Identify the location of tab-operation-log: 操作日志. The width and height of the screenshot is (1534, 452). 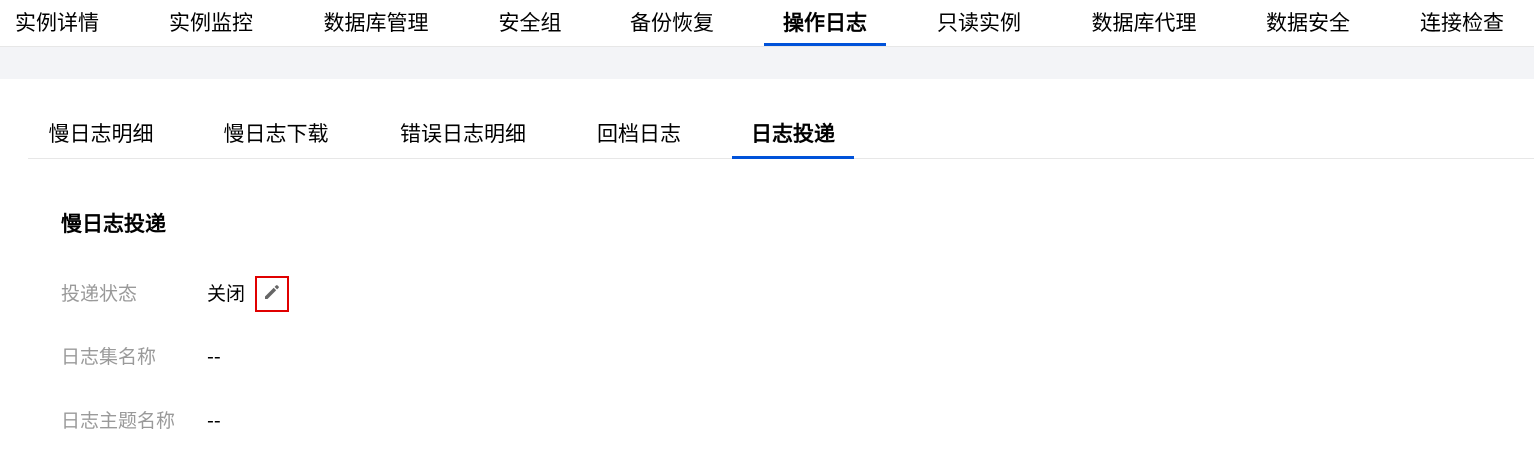
(825, 23).